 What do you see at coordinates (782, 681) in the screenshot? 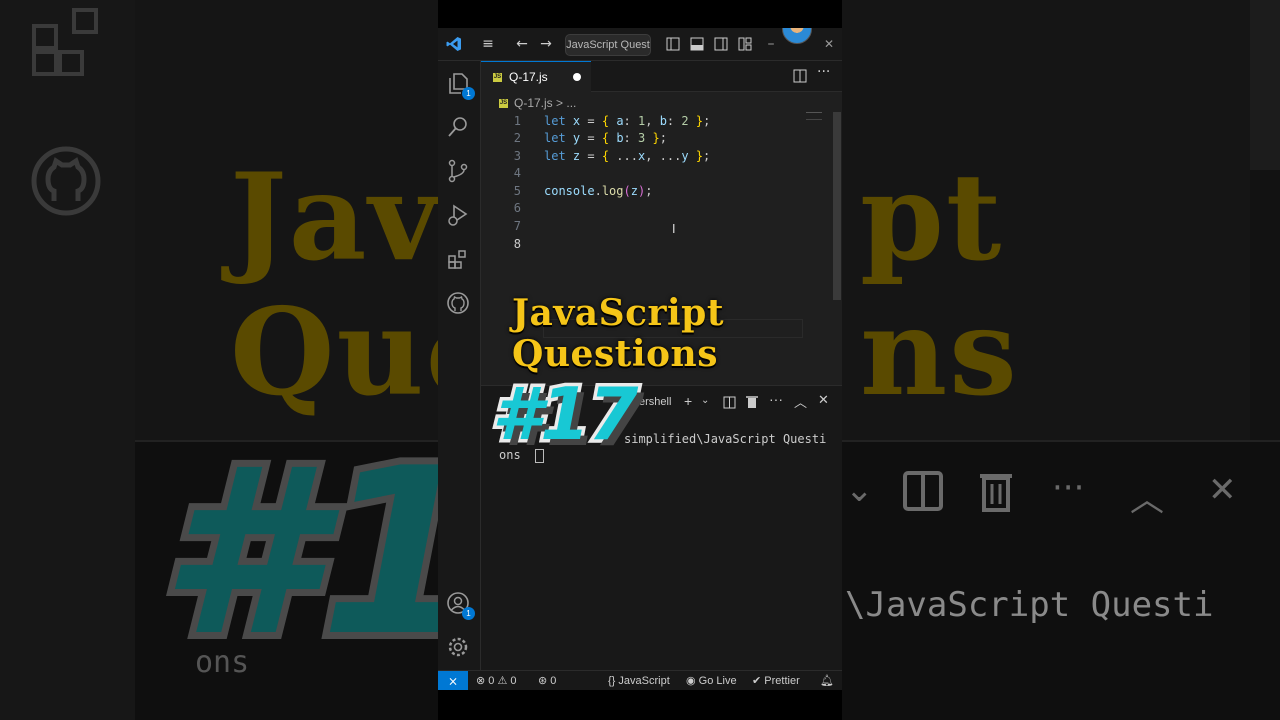
I see `prettier-label: Prettier` at bounding box center [782, 681].